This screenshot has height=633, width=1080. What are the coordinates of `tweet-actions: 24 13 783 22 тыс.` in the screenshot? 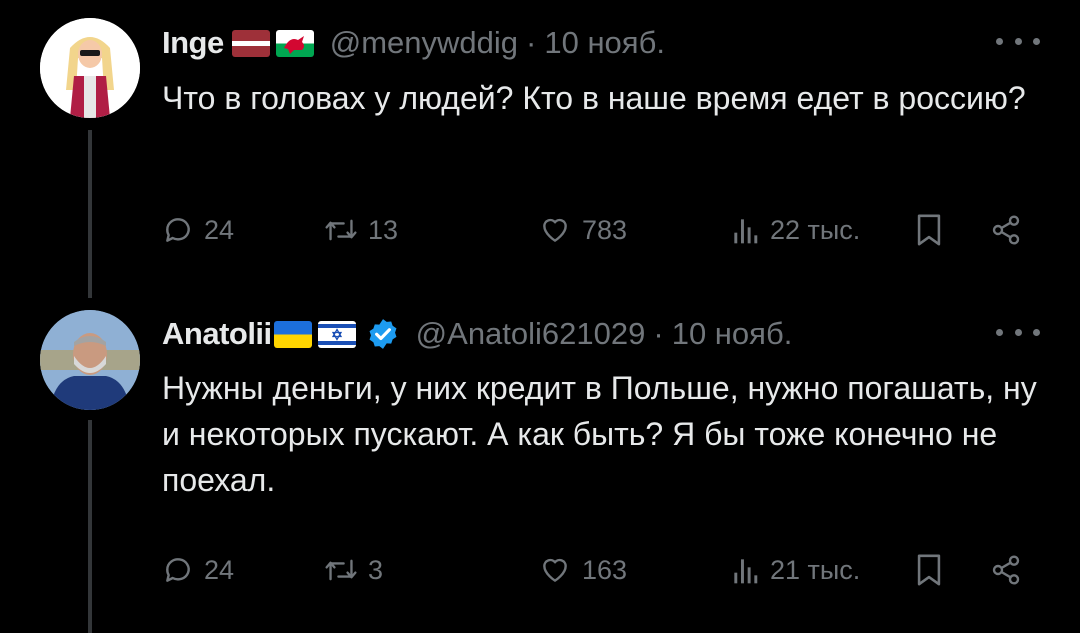 It's located at (601, 230).